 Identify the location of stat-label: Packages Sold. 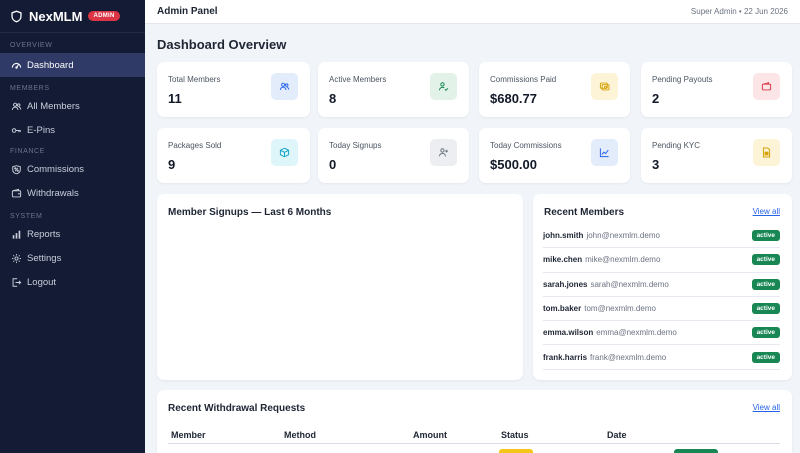
(195, 145).